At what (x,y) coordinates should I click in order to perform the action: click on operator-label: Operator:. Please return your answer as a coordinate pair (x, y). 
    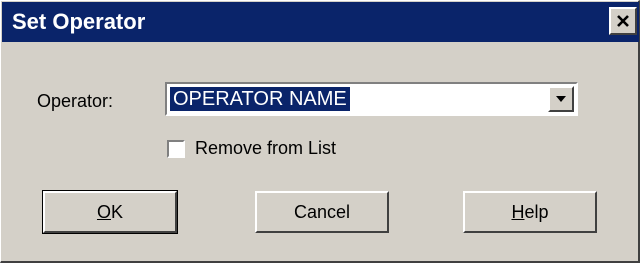
    Looking at the image, I should click on (75, 101).